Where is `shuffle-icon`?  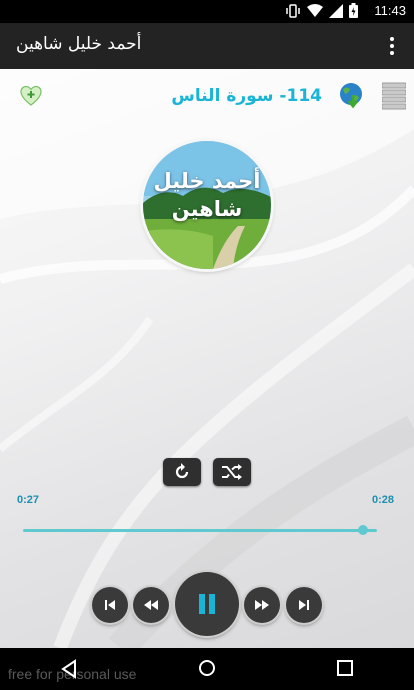 shuffle-icon is located at coordinates (232, 472).